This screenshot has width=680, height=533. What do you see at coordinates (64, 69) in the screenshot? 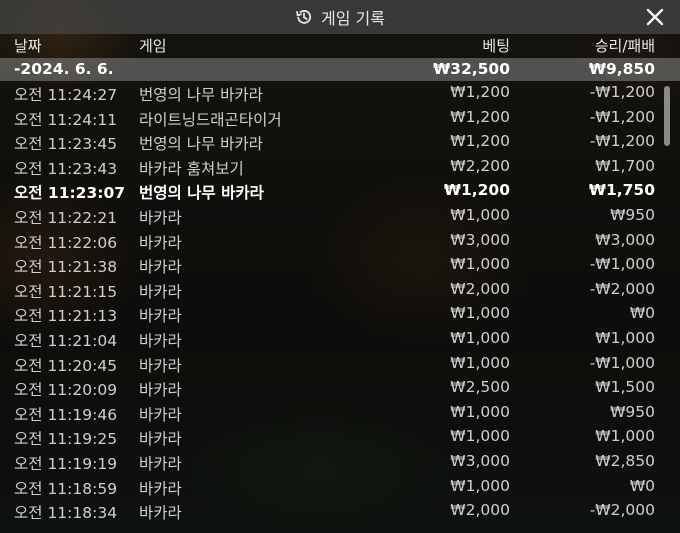
I see `date-group-label: -2024. 6. 6.` at bounding box center [64, 69].